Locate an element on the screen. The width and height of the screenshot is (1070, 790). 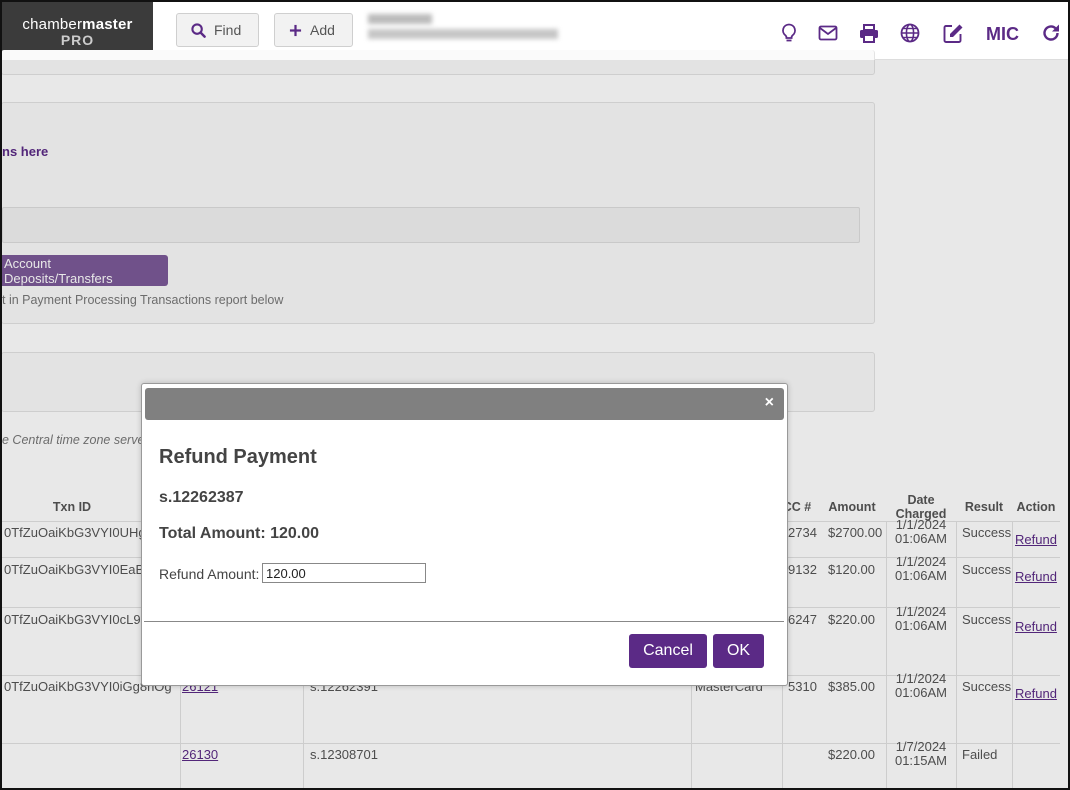
user-initials: MIC is located at coordinates (1002, 34).